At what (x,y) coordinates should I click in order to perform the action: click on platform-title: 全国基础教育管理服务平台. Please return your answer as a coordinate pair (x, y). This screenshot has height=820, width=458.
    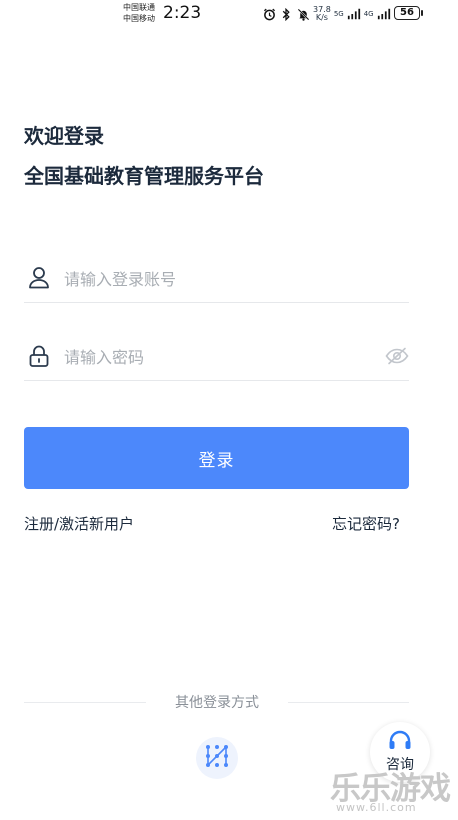
    Looking at the image, I should click on (144, 176).